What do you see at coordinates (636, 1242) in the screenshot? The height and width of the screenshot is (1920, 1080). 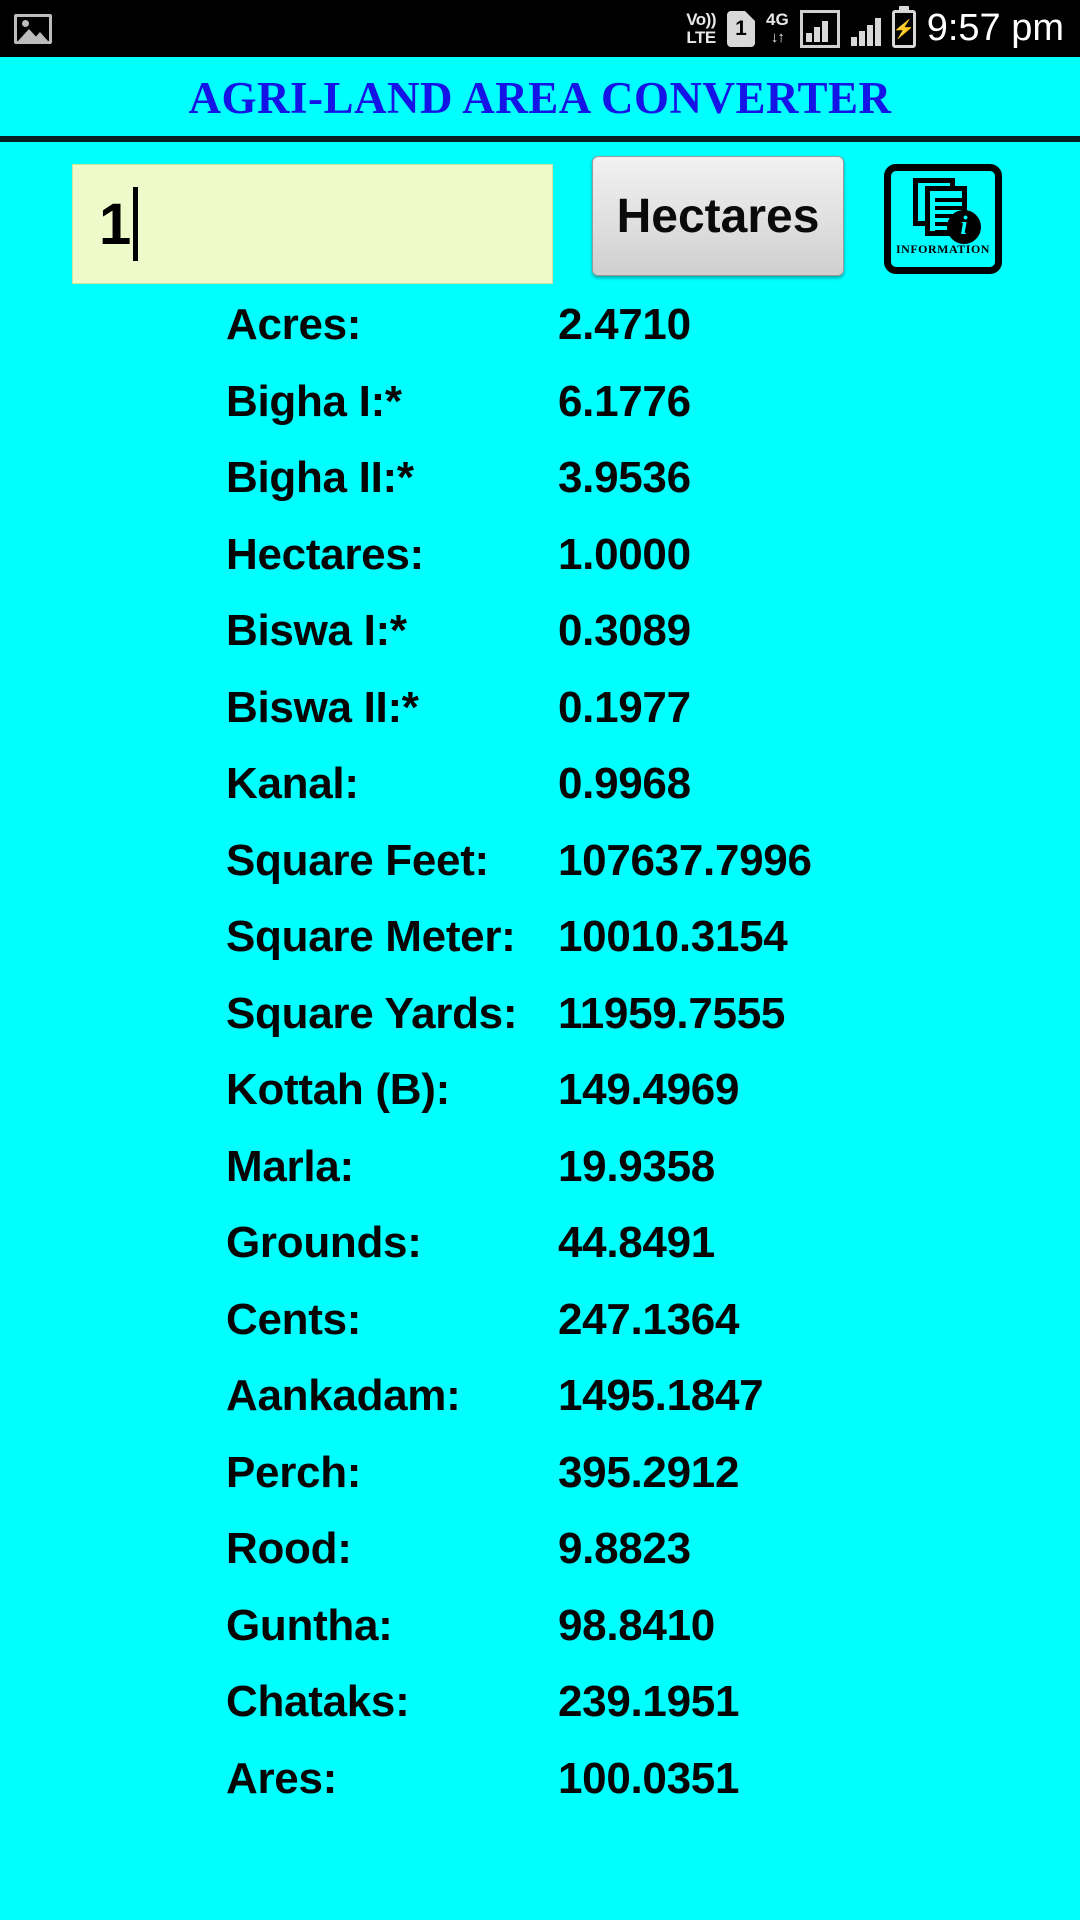 I see `conversion-unit-value: 44.8491` at bounding box center [636, 1242].